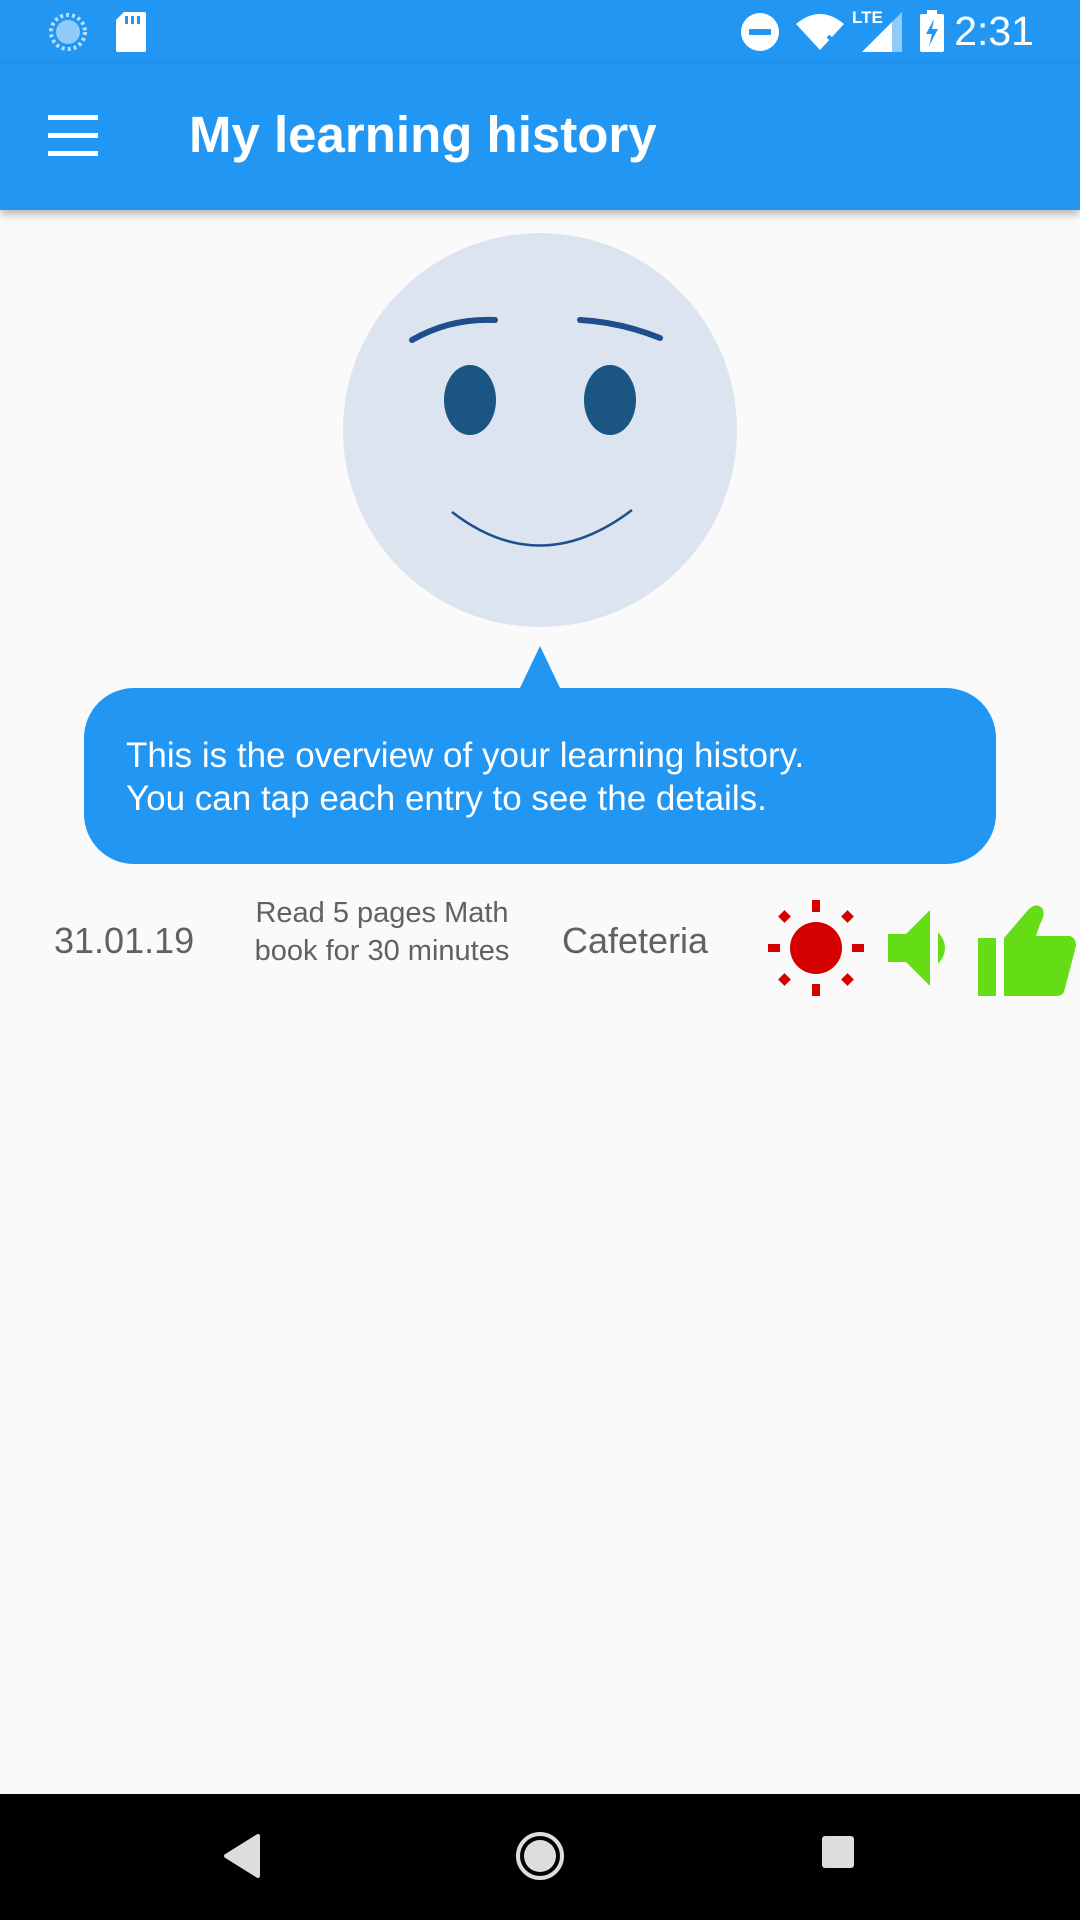 Image resolution: width=1080 pixels, height=1920 pixels. What do you see at coordinates (382, 932) in the screenshot?
I see `entry-description: Read 5 pages Math book for 30 minutes` at bounding box center [382, 932].